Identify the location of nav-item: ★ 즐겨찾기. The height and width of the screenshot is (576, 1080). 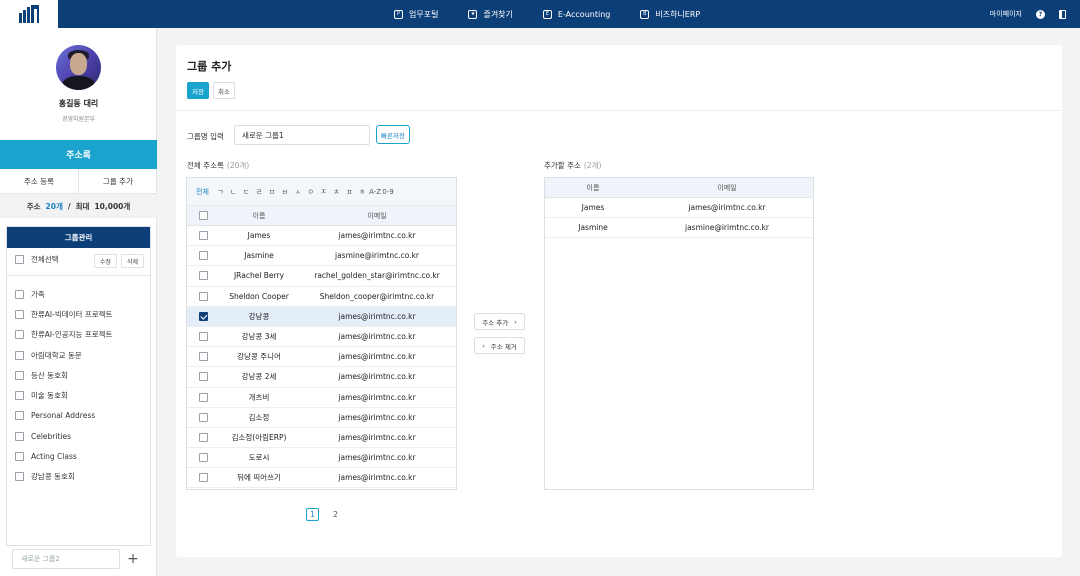
(490, 14).